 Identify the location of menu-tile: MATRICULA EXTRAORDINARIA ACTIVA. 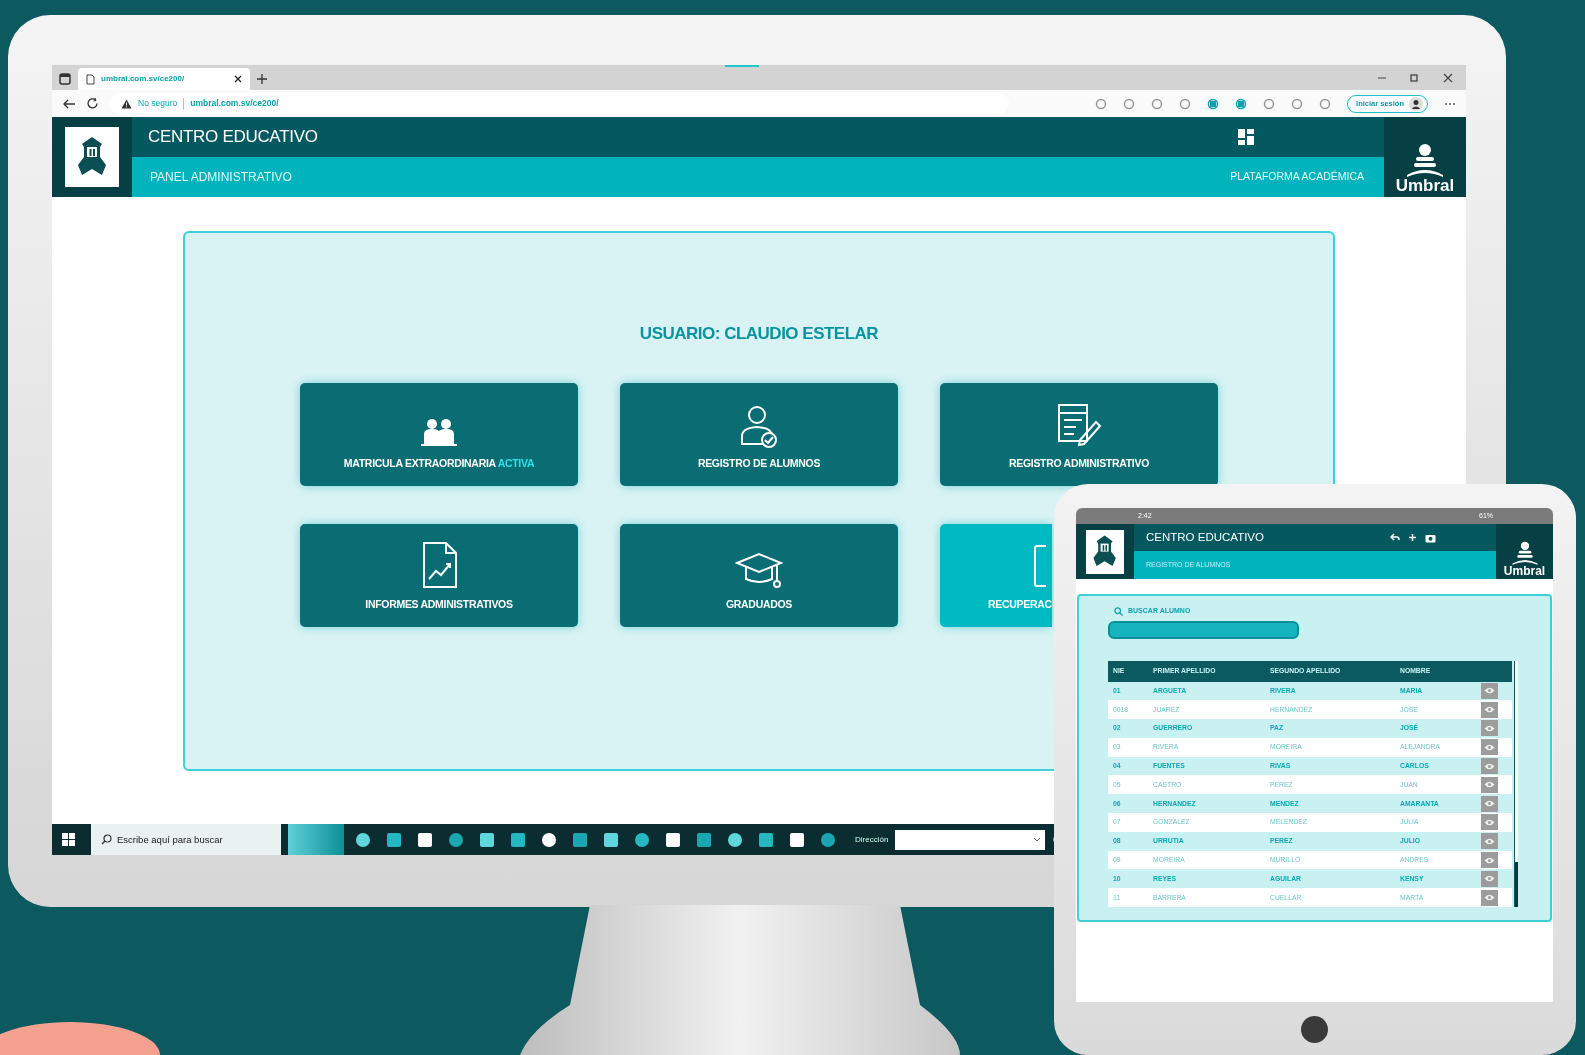
(439, 434).